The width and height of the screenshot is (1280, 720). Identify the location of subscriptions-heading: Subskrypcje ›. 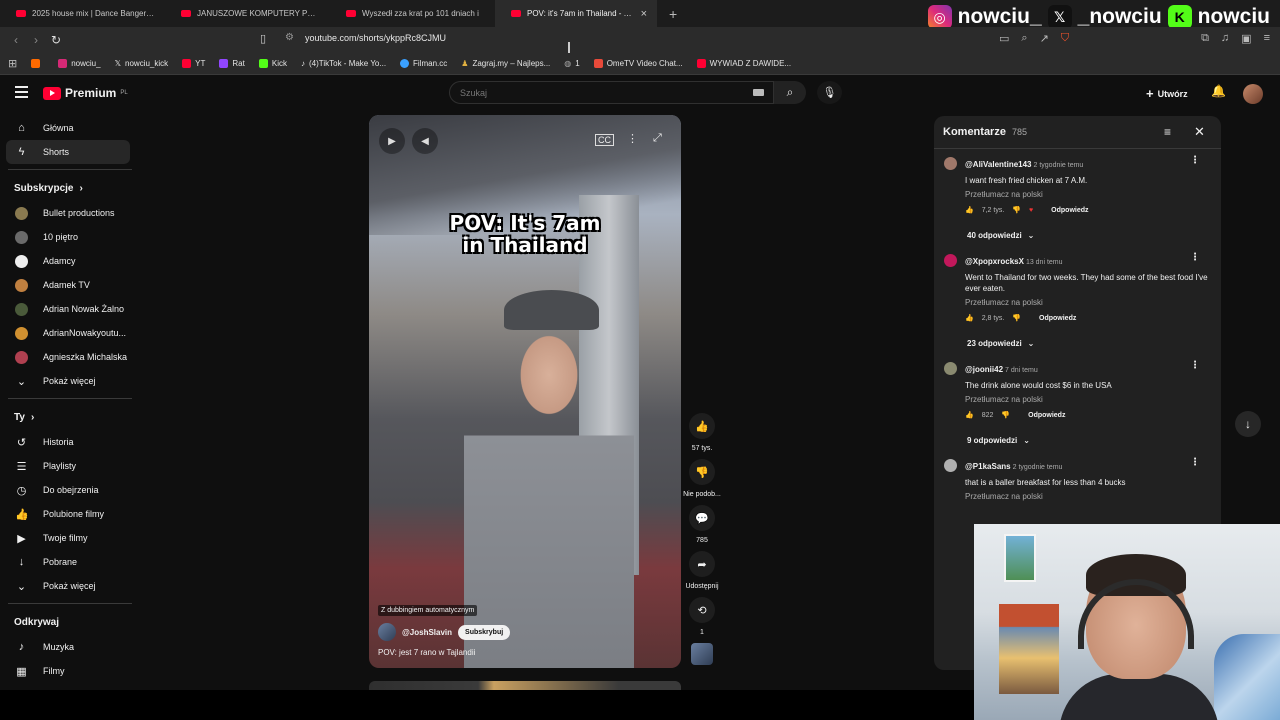
(70, 188).